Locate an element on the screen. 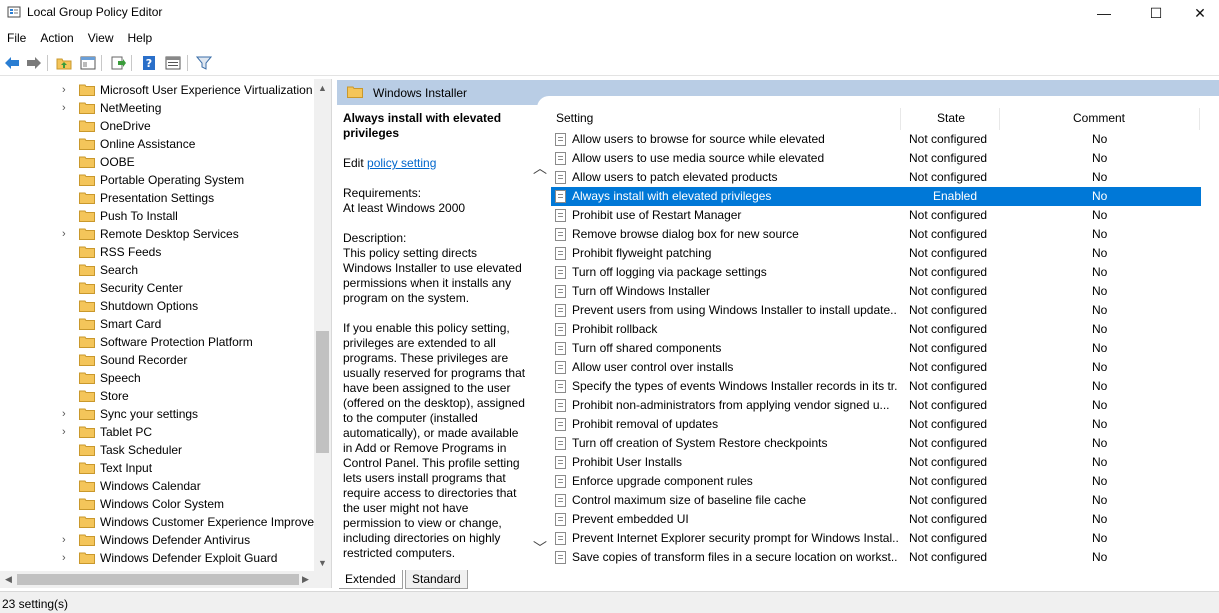  menu-help: Help is located at coordinates (140, 38).